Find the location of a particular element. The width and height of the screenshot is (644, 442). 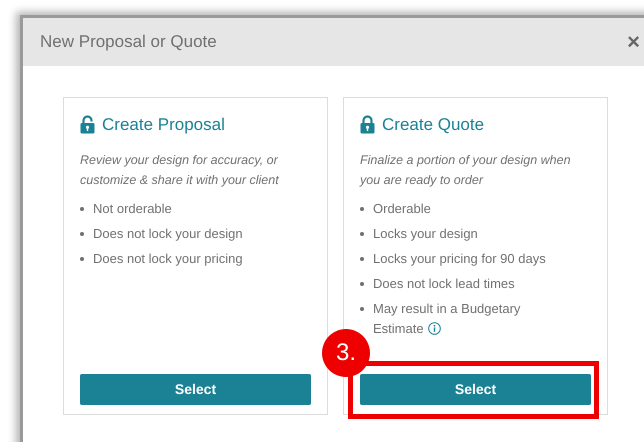

close-button: × is located at coordinates (633, 42).